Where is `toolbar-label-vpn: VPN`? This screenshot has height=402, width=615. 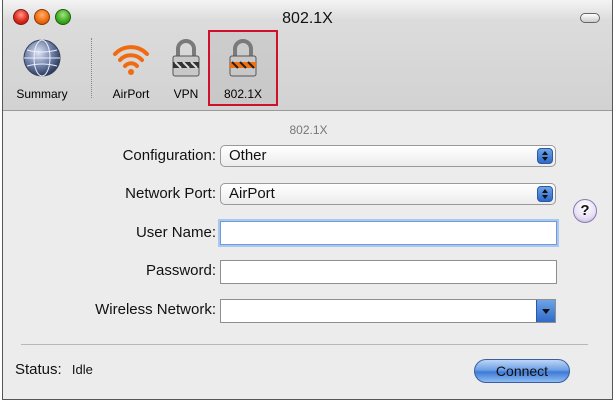
toolbar-label-vpn: VPN is located at coordinates (186, 94).